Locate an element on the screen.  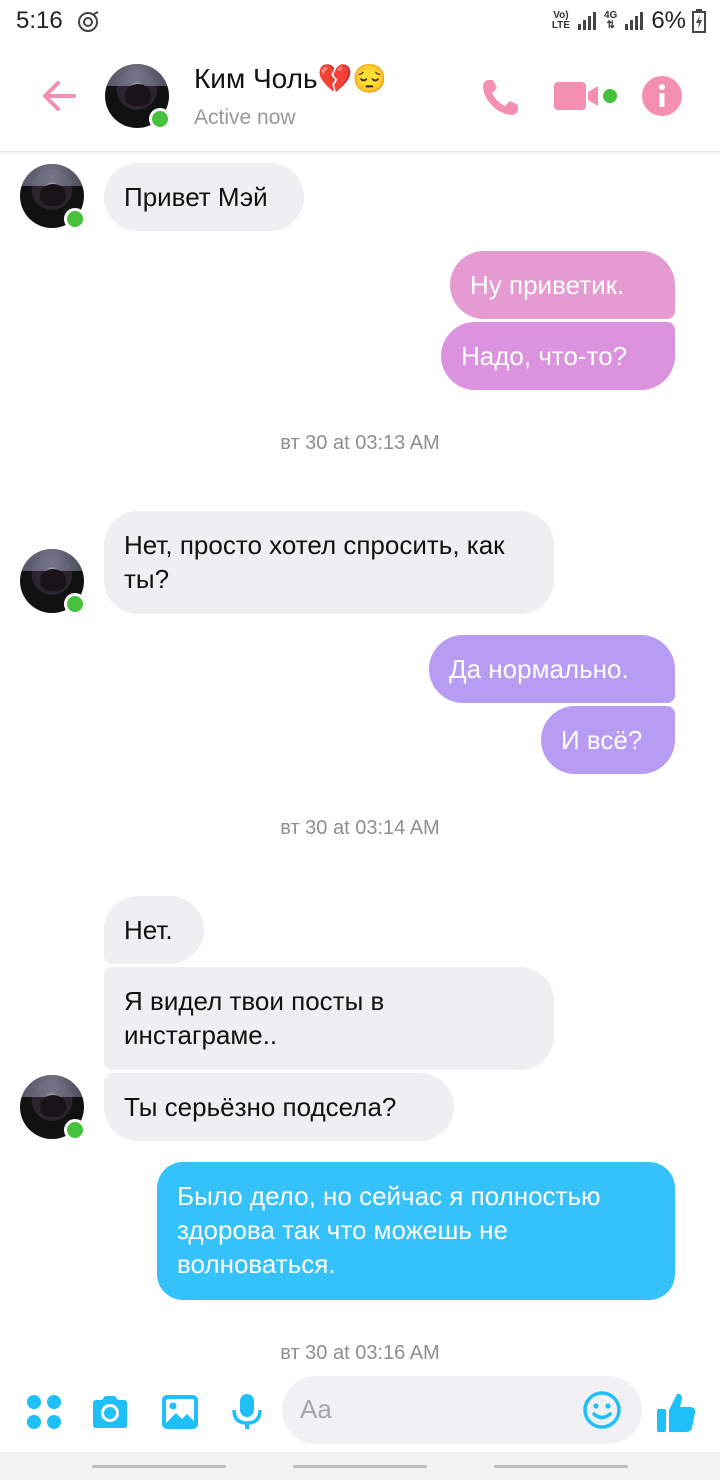
status-time: 5:16 is located at coordinates (39, 20).